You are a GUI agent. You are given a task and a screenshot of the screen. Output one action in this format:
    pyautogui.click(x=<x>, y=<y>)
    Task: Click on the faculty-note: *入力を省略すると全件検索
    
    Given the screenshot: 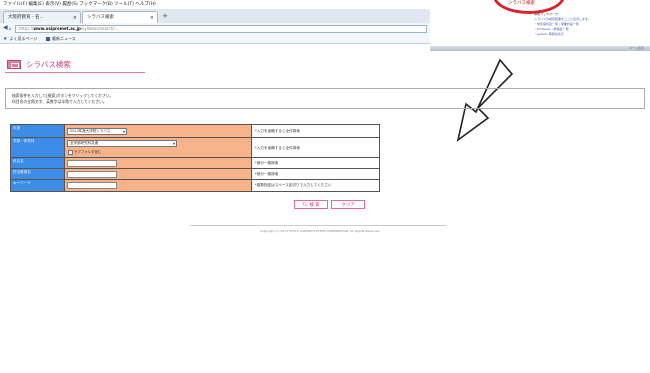 What is the action you would take?
    pyautogui.click(x=277, y=148)
    